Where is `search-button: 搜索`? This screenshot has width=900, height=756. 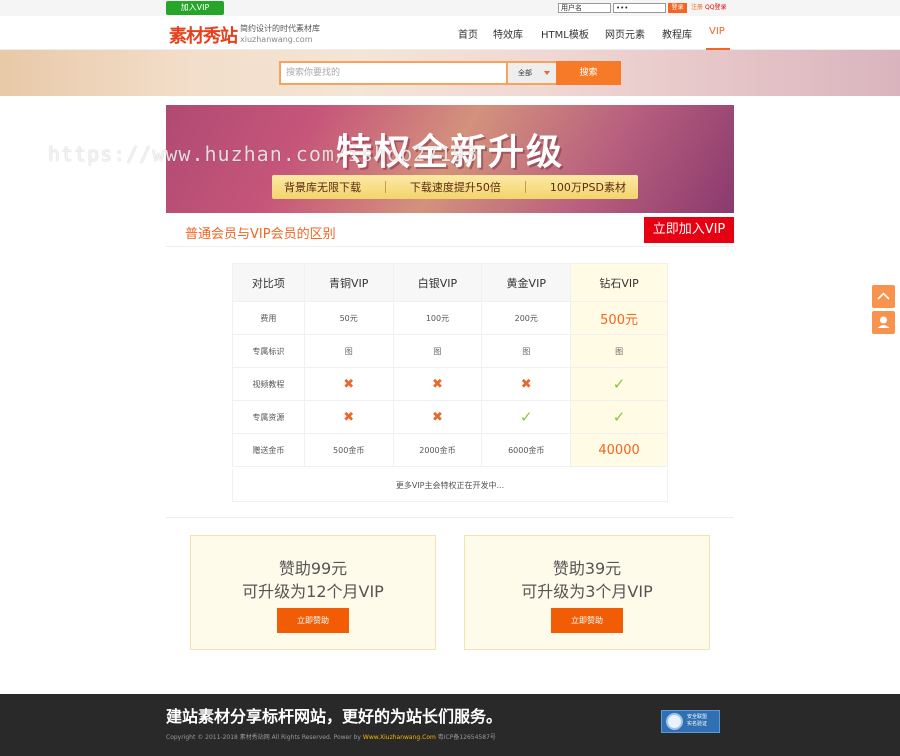 search-button: 搜索 is located at coordinates (588, 73).